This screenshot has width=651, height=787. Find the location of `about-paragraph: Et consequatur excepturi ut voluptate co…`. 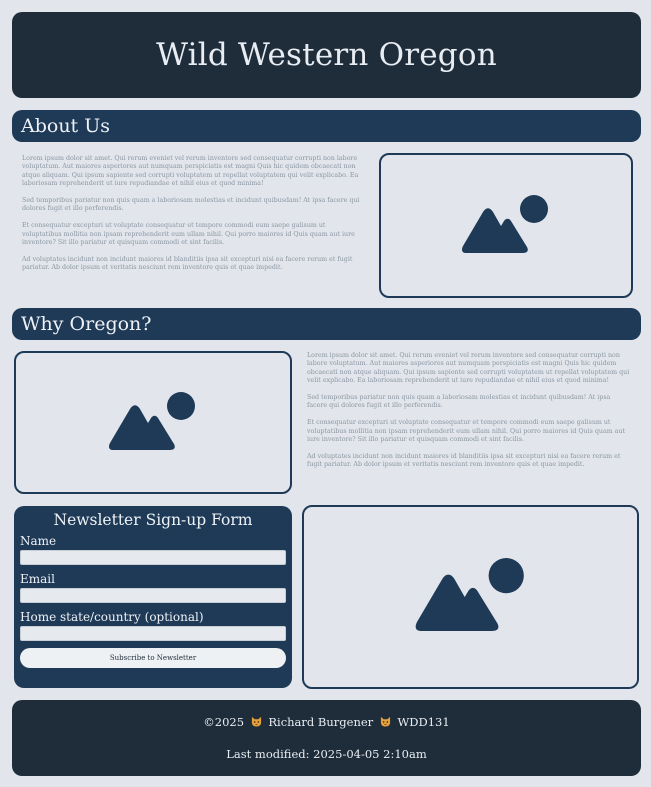

about-paragraph: Et consequatur excepturi ut voluptate co… is located at coordinates (188, 234).